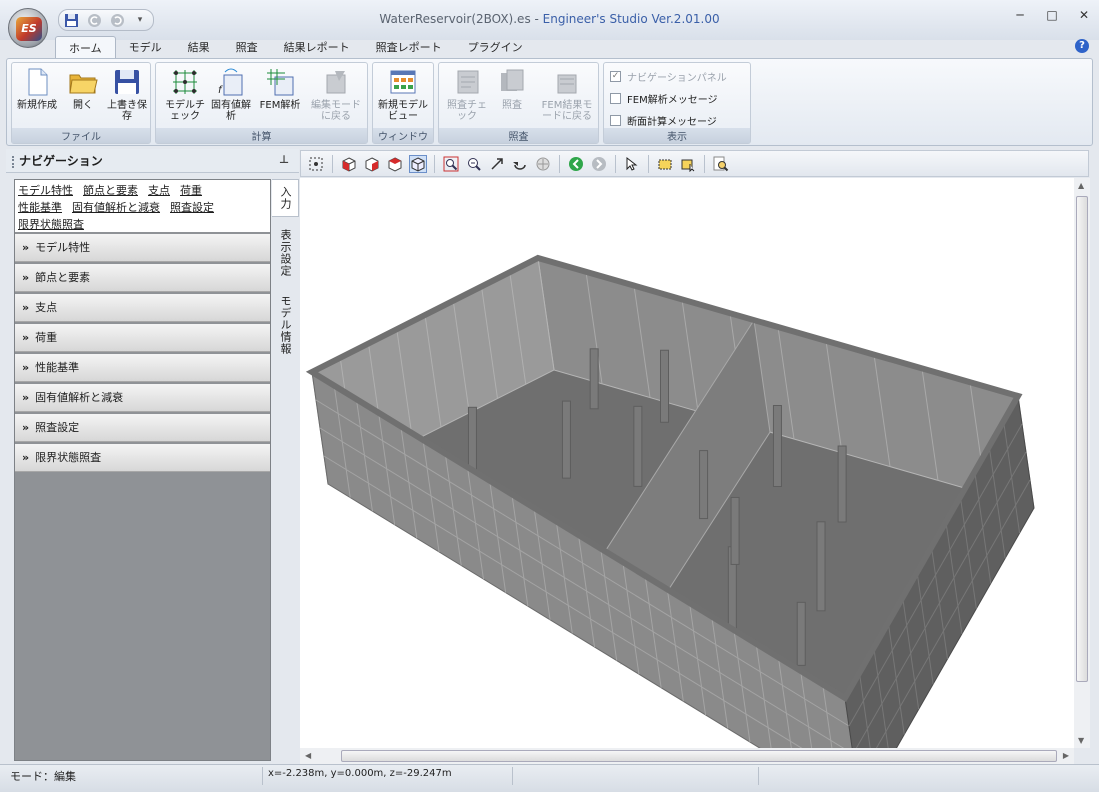 The width and height of the screenshot is (1099, 792). Describe the element at coordinates (721, 164) in the screenshot. I see `find-icon` at that location.